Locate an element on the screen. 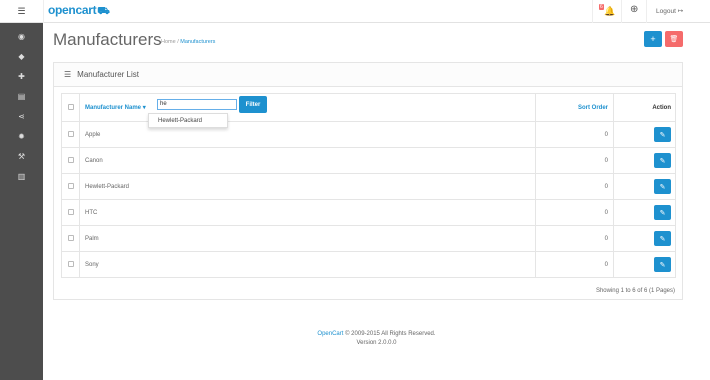 This screenshot has height=380, width=710. table-row: Sony 0 ✎ is located at coordinates (368, 264).